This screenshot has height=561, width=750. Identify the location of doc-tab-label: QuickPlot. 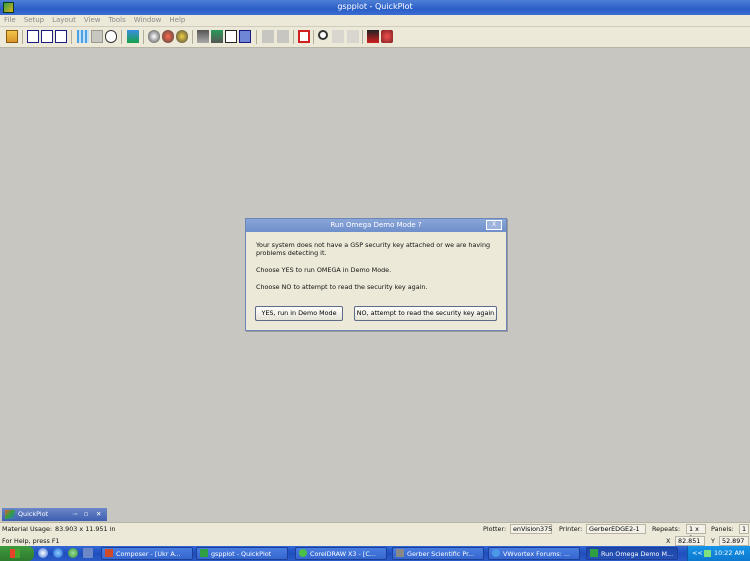
(33, 514).